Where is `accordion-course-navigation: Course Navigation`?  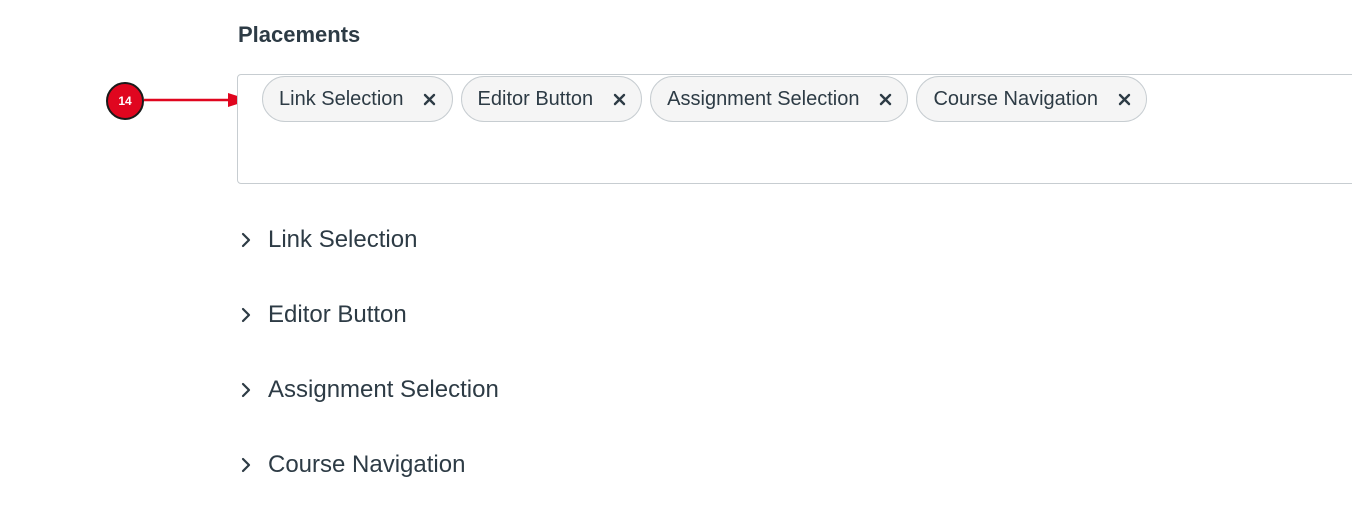
accordion-course-navigation: Course Navigation is located at coordinates (352, 465).